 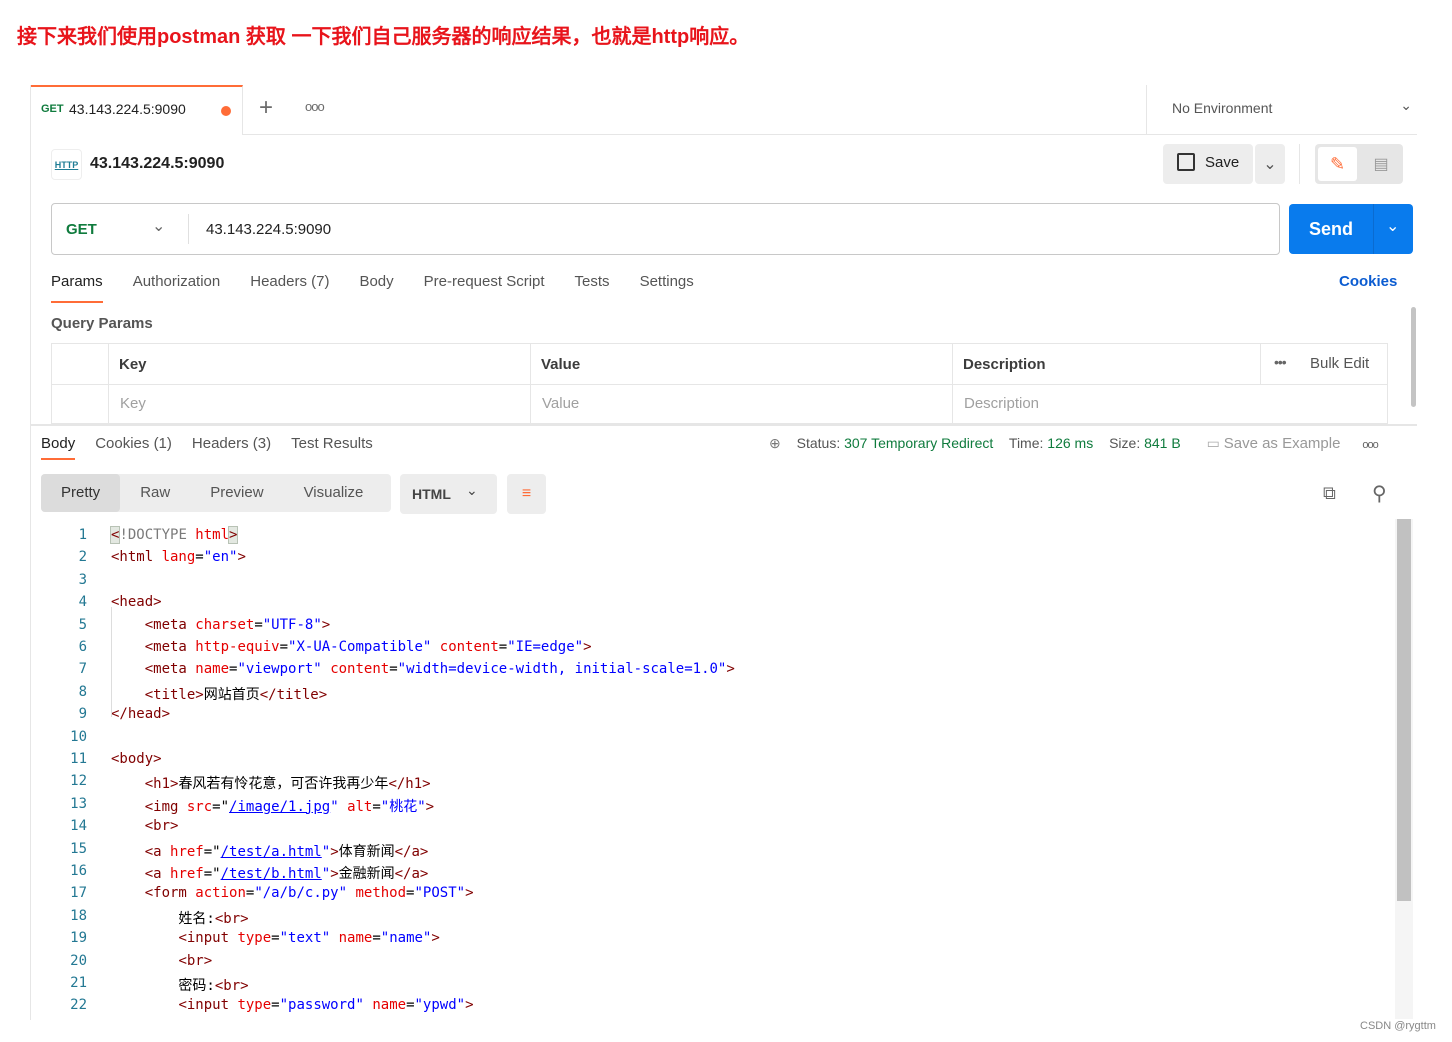 I want to click on code-token: method, so click(x=381, y=893).